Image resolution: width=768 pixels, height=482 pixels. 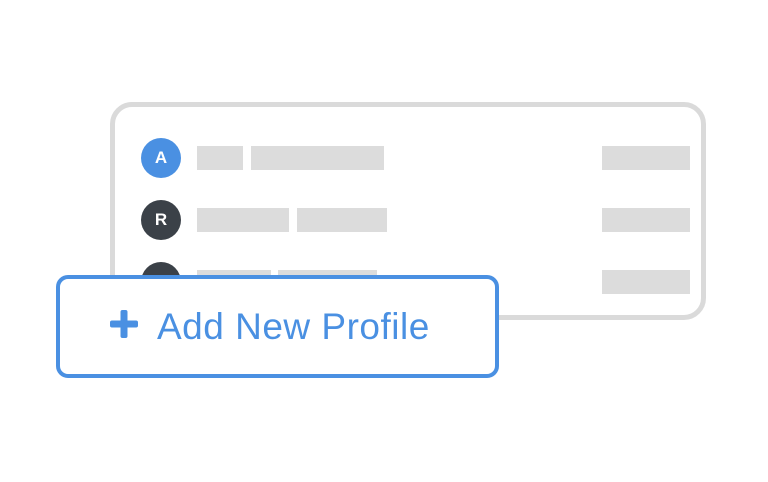 What do you see at coordinates (408, 220) in the screenshot?
I see `profile-row-r: R` at bounding box center [408, 220].